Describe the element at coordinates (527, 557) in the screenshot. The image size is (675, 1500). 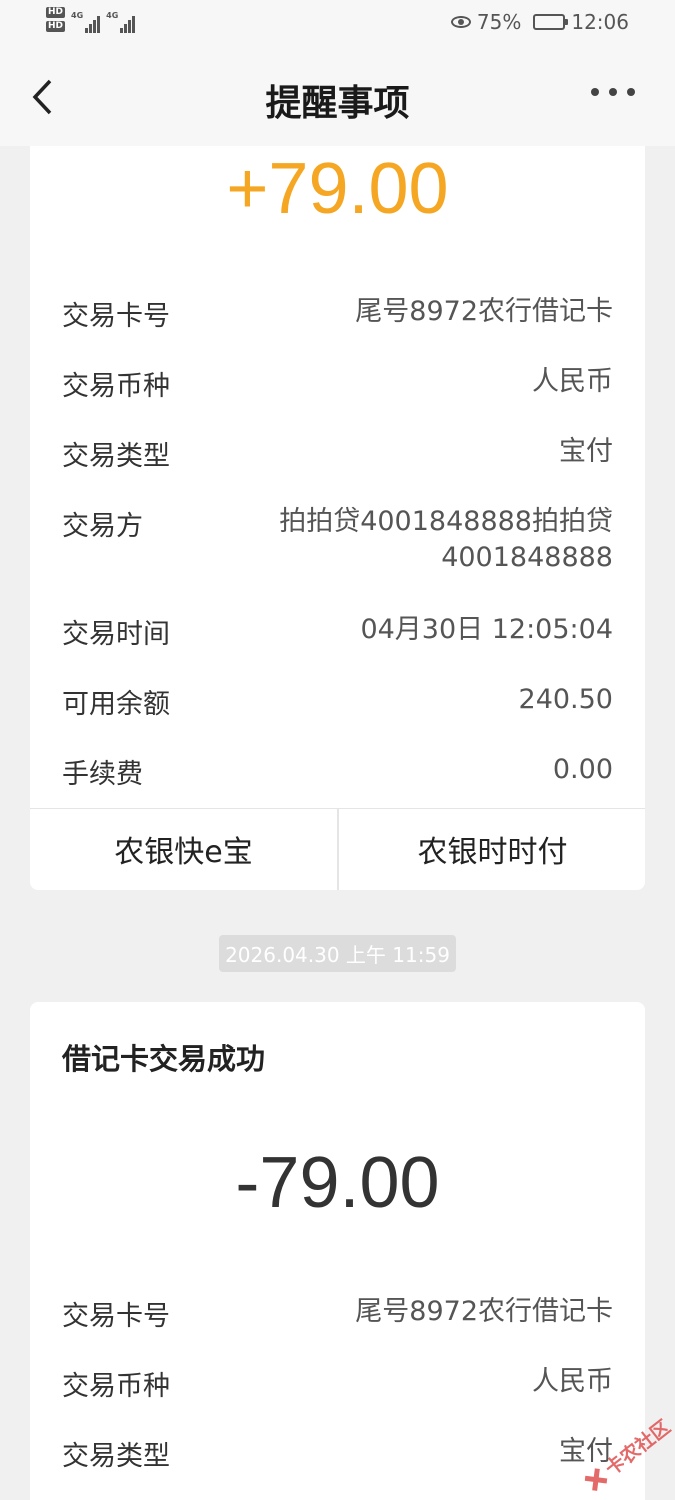
I see `counterparty-line: 4001848888` at that location.